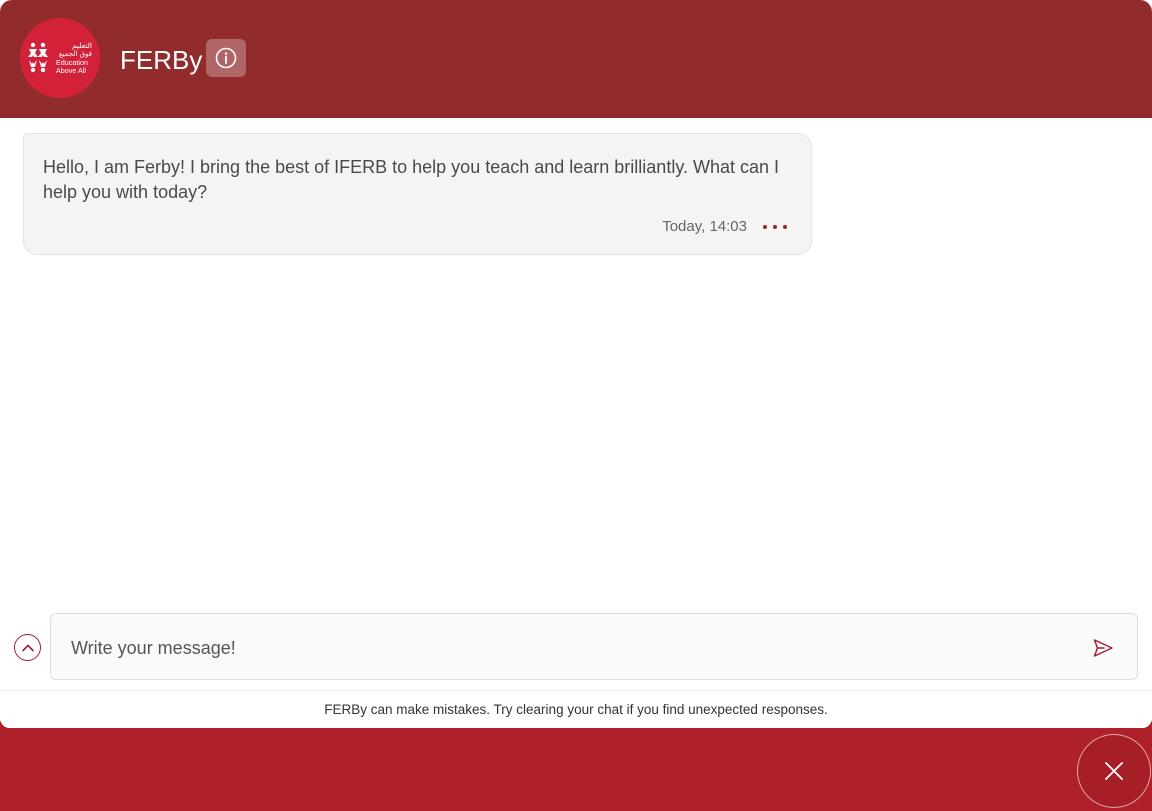 This screenshot has width=1152, height=811. I want to click on education-above-all-logo: التعليم فوق الجميع Education Above All, so click(60, 58).